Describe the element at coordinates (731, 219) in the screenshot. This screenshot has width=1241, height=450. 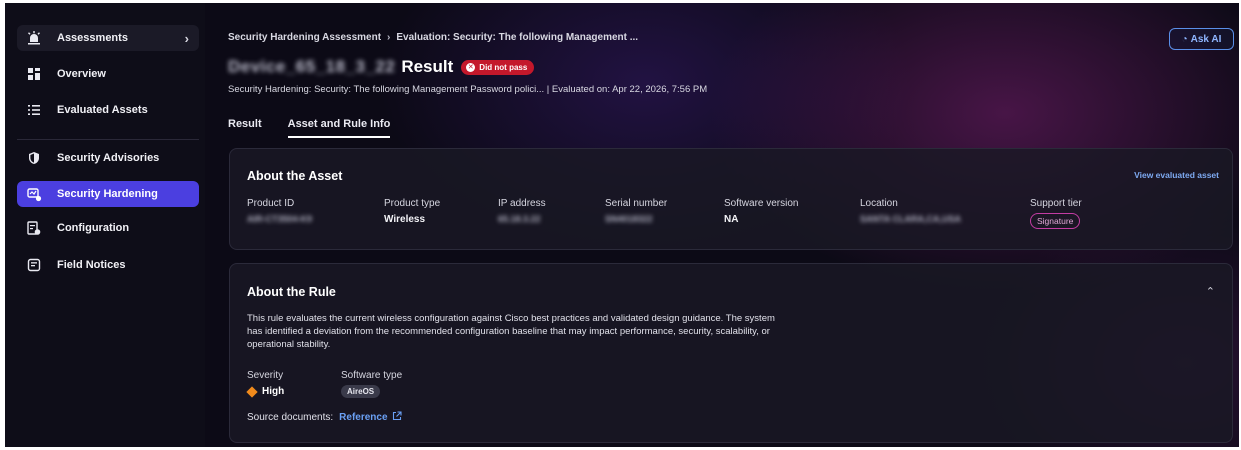
I see `field-value: NA` at that location.